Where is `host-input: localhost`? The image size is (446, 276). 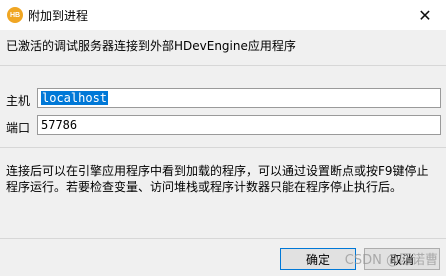
host-input: localhost is located at coordinates (239, 98).